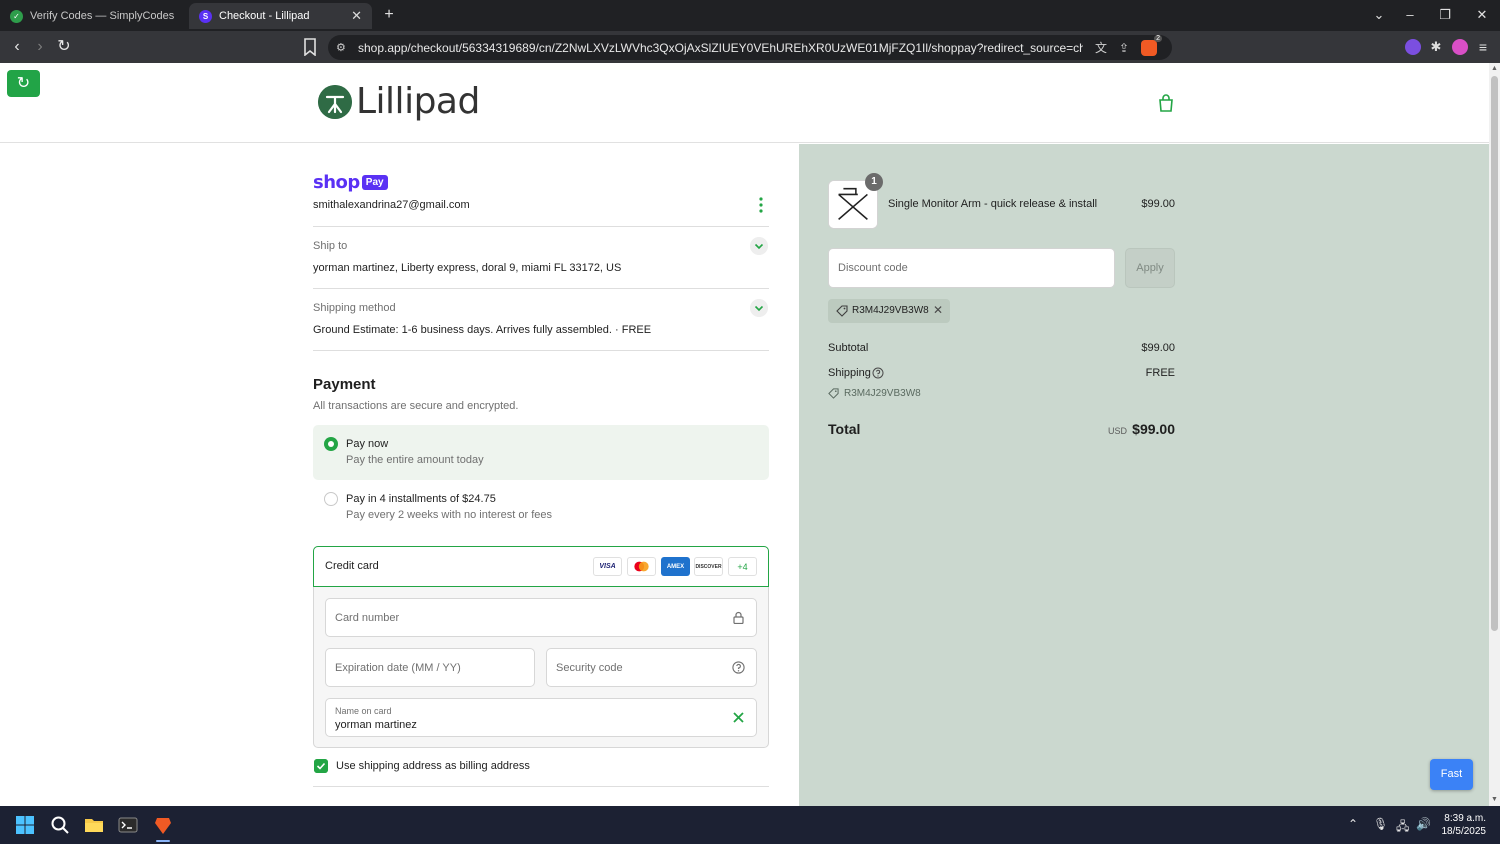 The width and height of the screenshot is (1500, 844). I want to click on page-scrollbar: ▲ ▼, so click(1494, 434).